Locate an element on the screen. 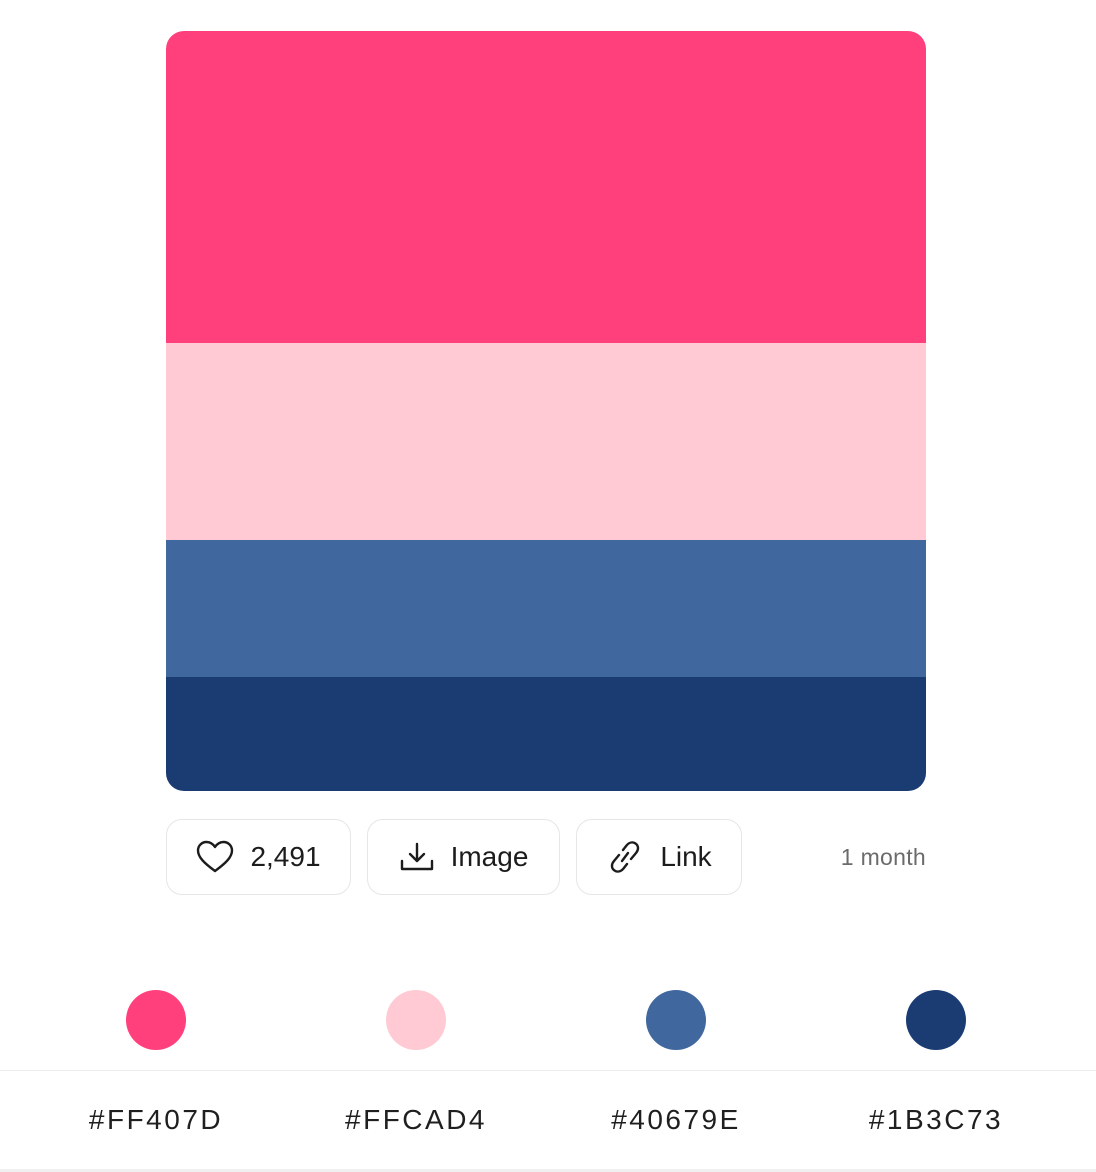 The width and height of the screenshot is (1096, 1172). hex-code-3: #40679E is located at coordinates (676, 1120).